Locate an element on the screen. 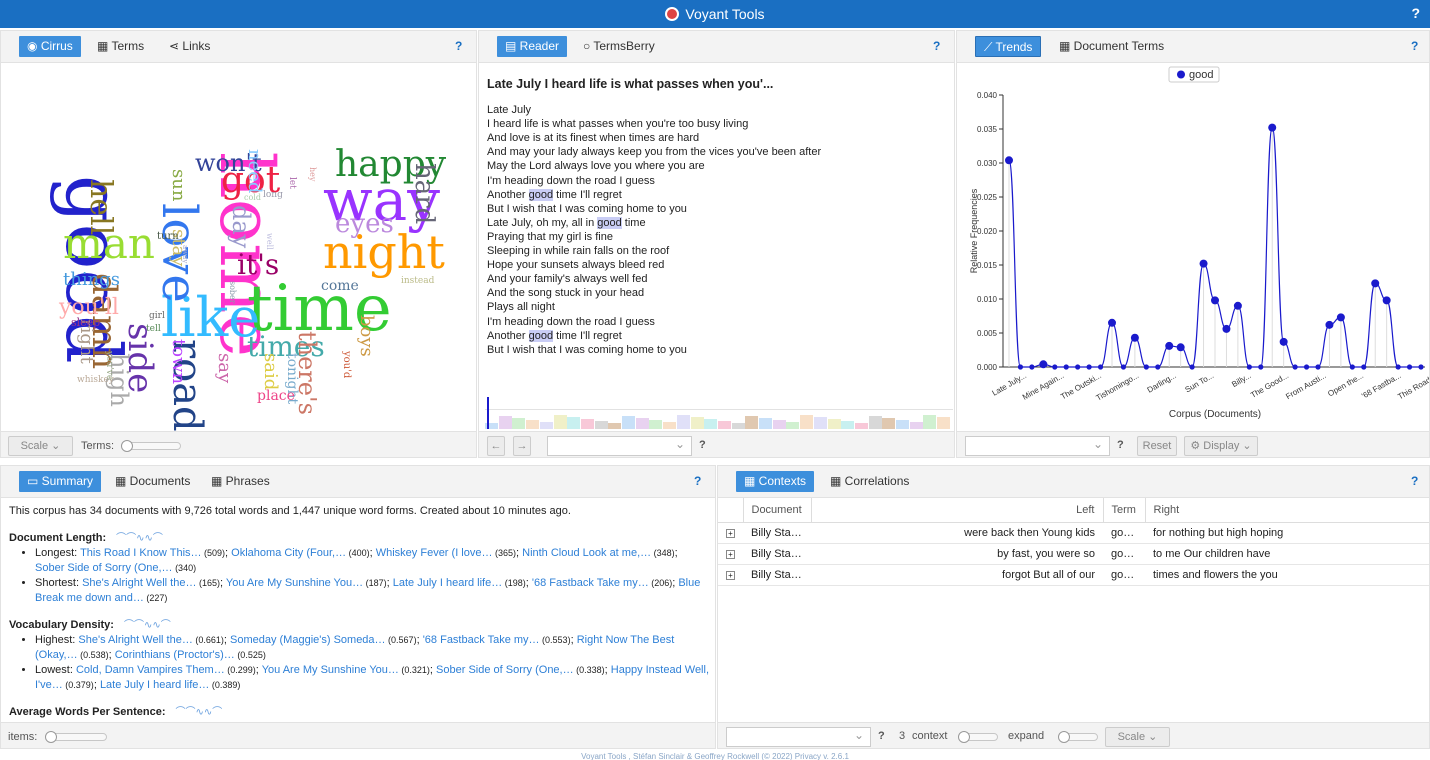  cloud-word-girl: girl is located at coordinates (157, 316).